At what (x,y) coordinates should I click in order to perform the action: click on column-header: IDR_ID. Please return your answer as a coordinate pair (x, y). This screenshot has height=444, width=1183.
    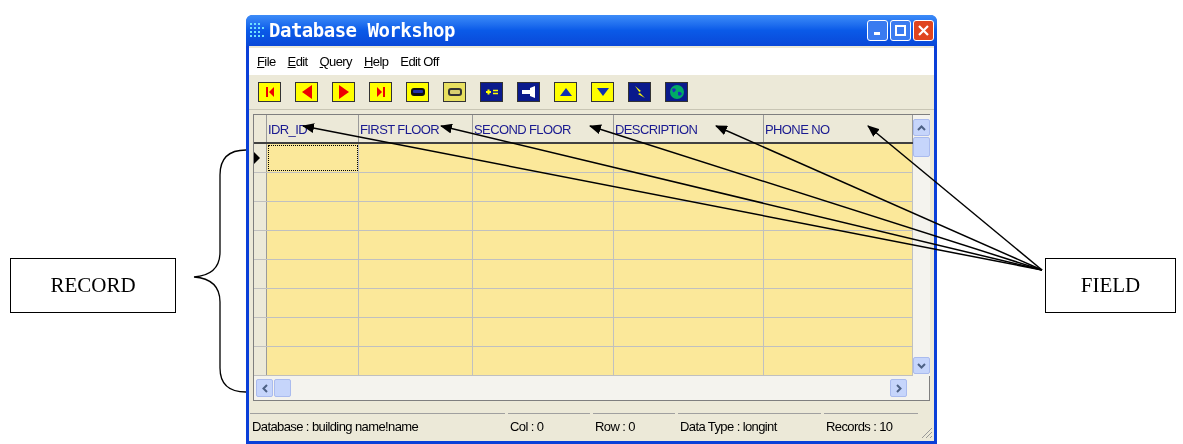
    Looking at the image, I should click on (313, 128).